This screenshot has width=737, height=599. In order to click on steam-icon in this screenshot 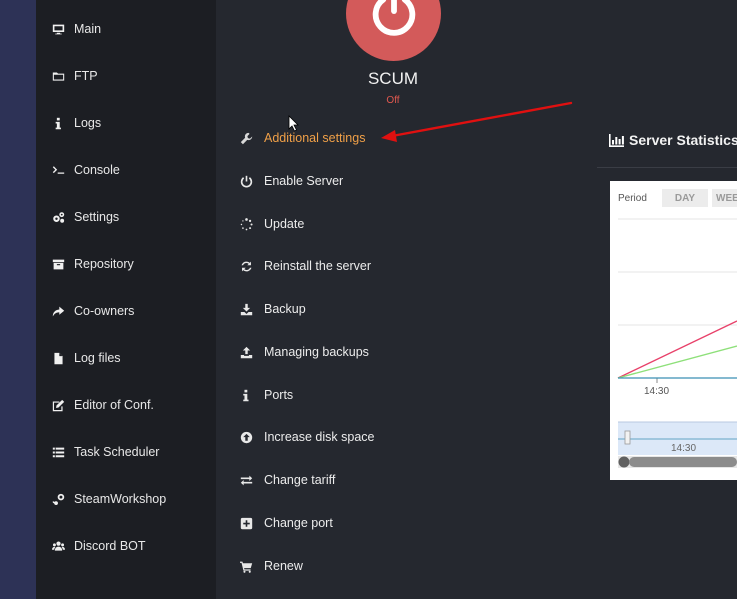, I will do `click(63, 499)`.